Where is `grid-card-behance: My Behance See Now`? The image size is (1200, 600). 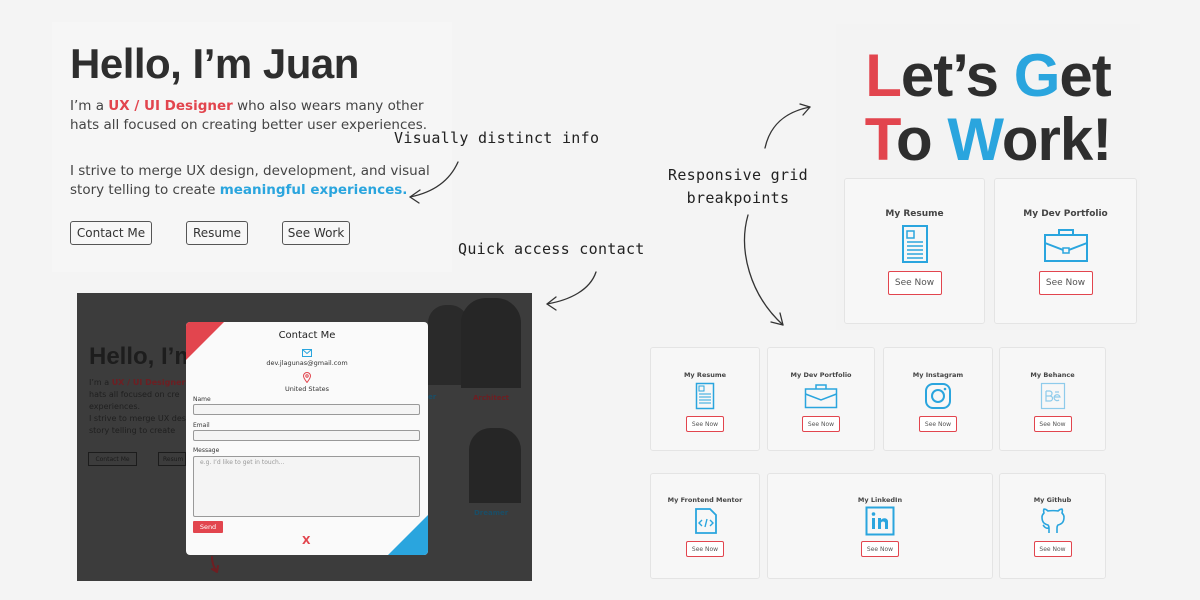
grid-card-behance: My Behance See Now is located at coordinates (1052, 399).